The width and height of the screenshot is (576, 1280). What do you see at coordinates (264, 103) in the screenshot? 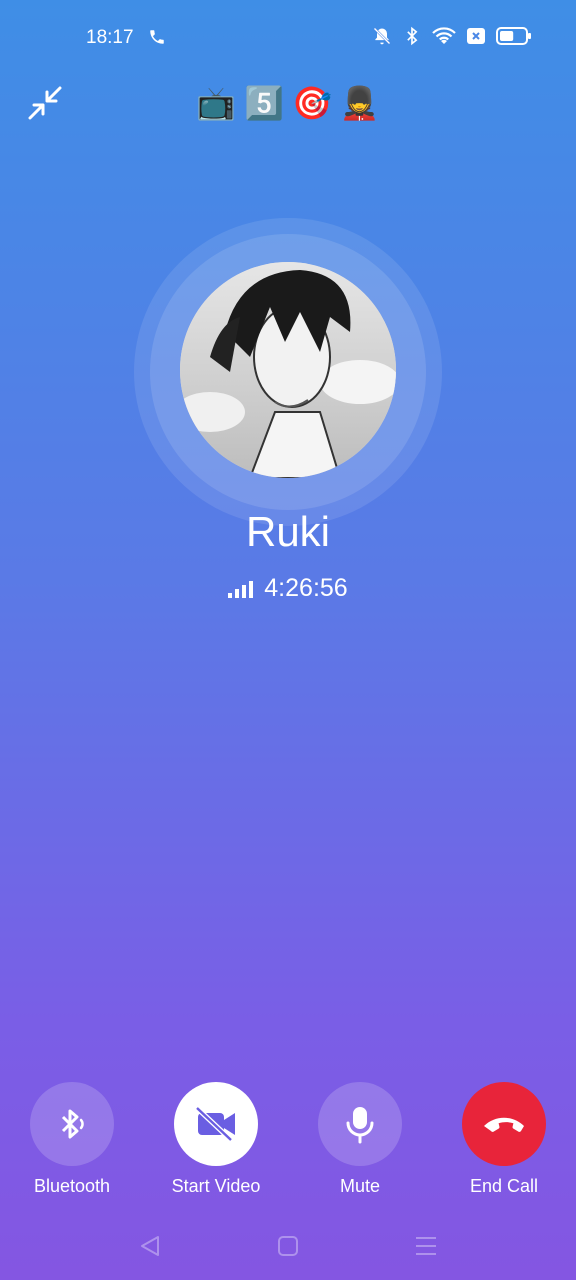
I see `keycap-five-emoji: 5️⃣` at bounding box center [264, 103].